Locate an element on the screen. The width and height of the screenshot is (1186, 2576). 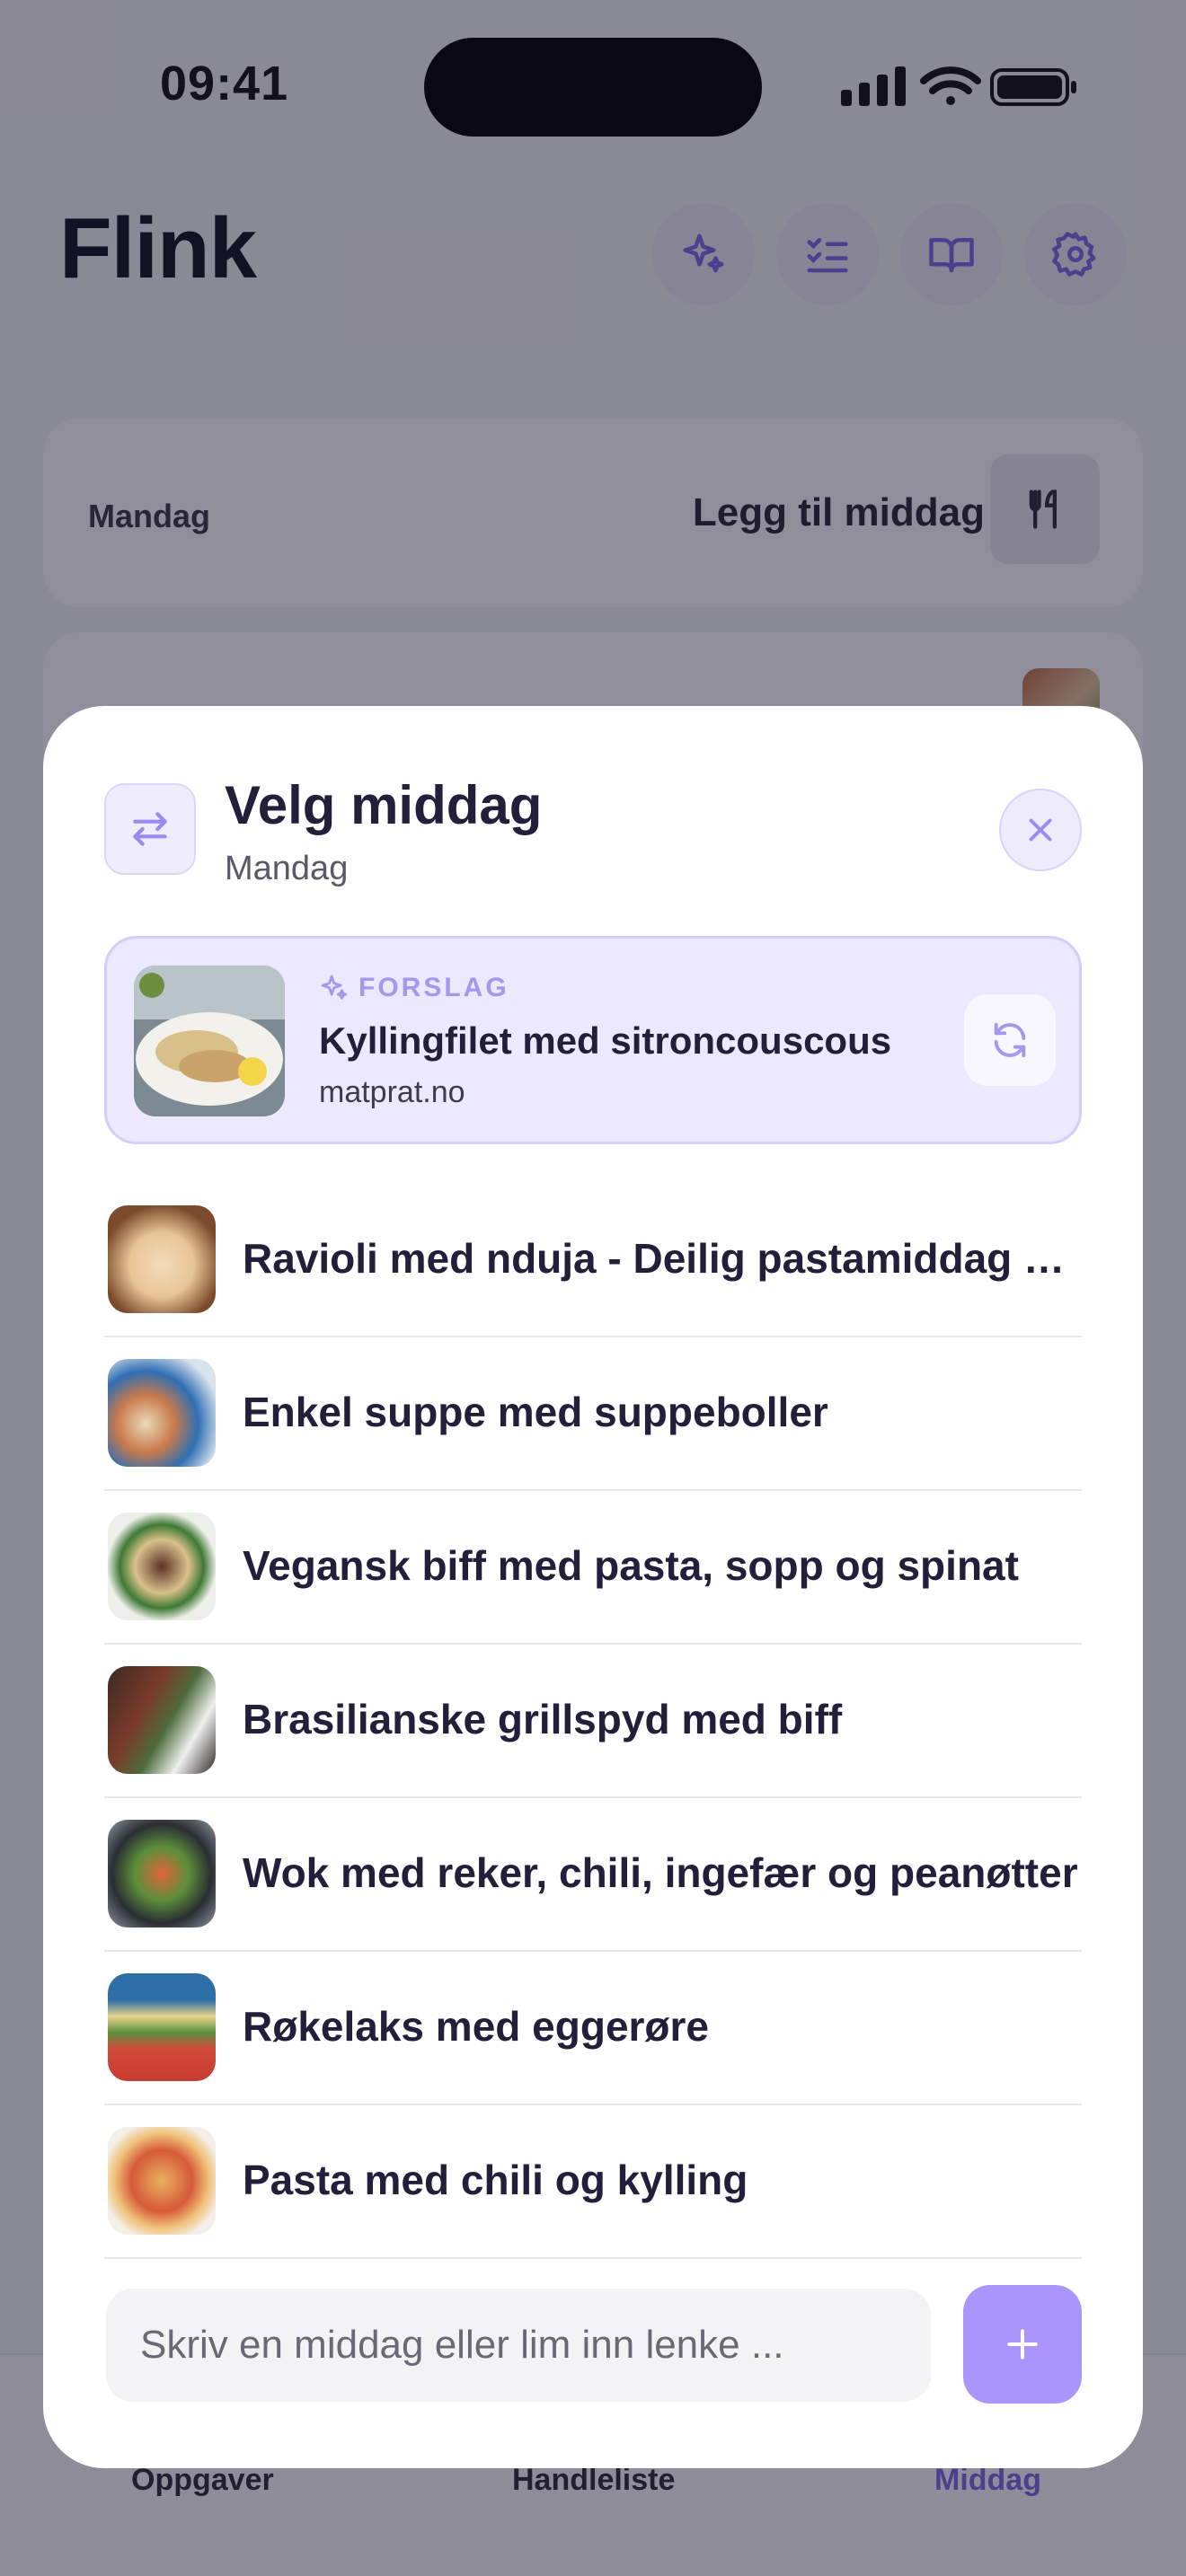
list-item: Enkel suppe med suppeboller is located at coordinates (593, 1414).